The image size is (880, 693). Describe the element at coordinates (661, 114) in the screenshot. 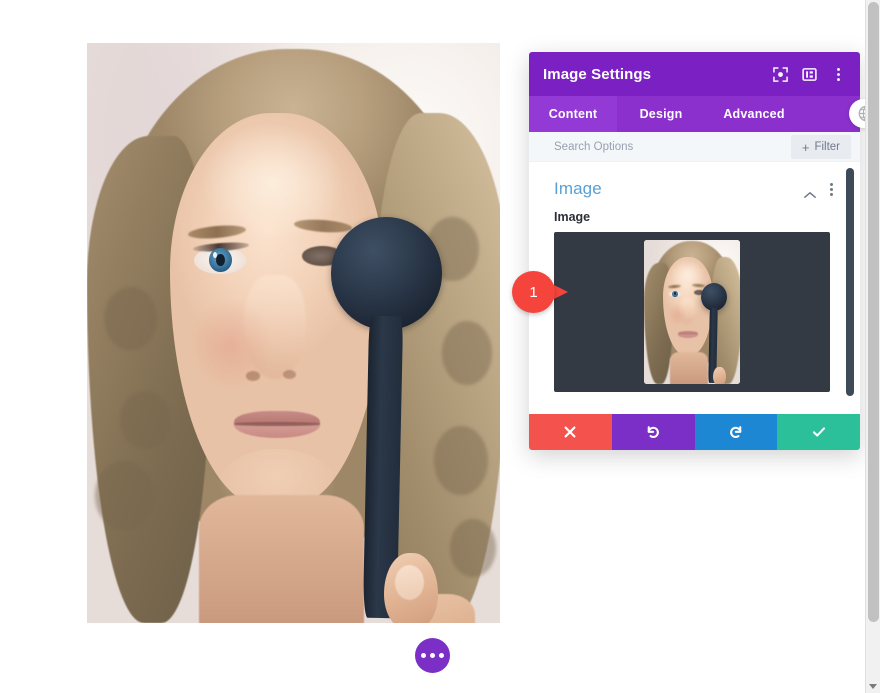

I see `tab-design: Design` at that location.